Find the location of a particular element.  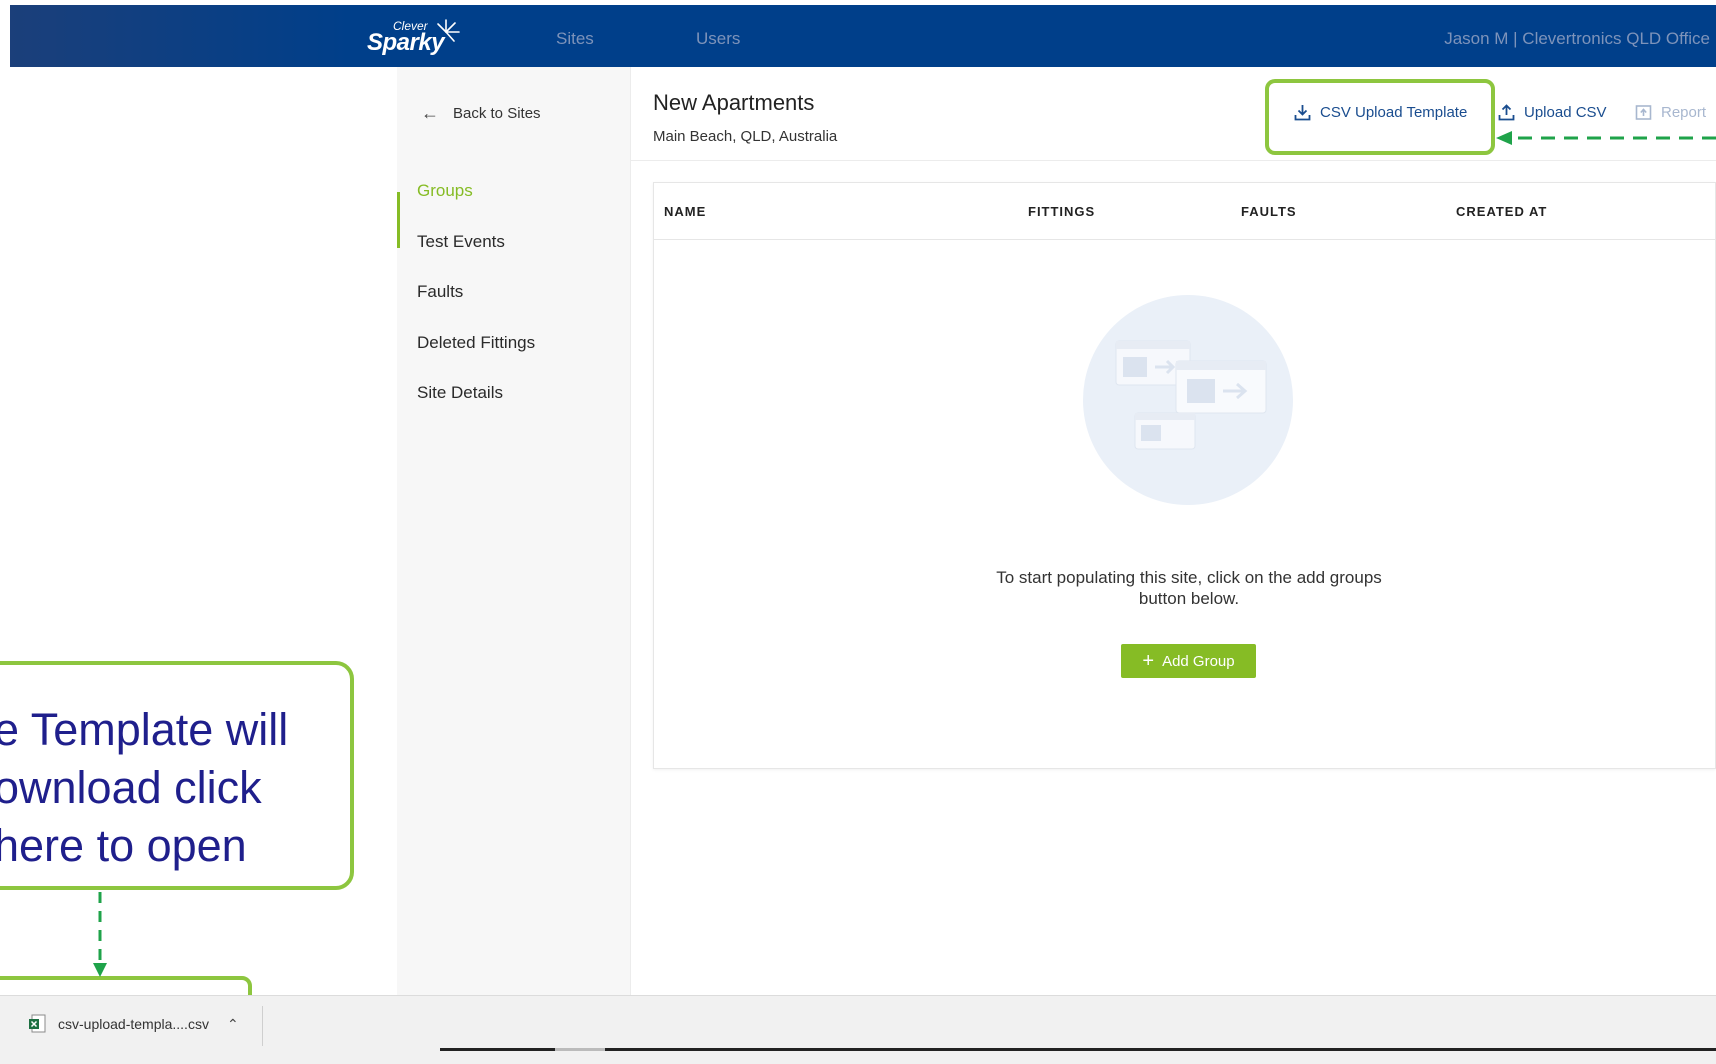

report-icon is located at coordinates (1643, 112).